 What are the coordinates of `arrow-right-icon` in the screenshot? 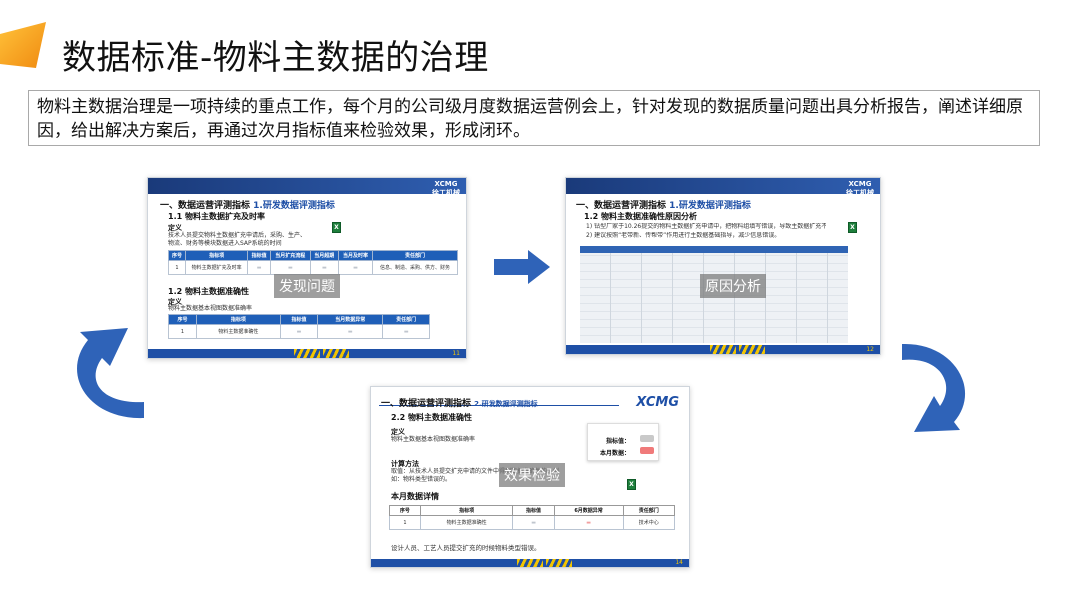 It's located at (522, 267).